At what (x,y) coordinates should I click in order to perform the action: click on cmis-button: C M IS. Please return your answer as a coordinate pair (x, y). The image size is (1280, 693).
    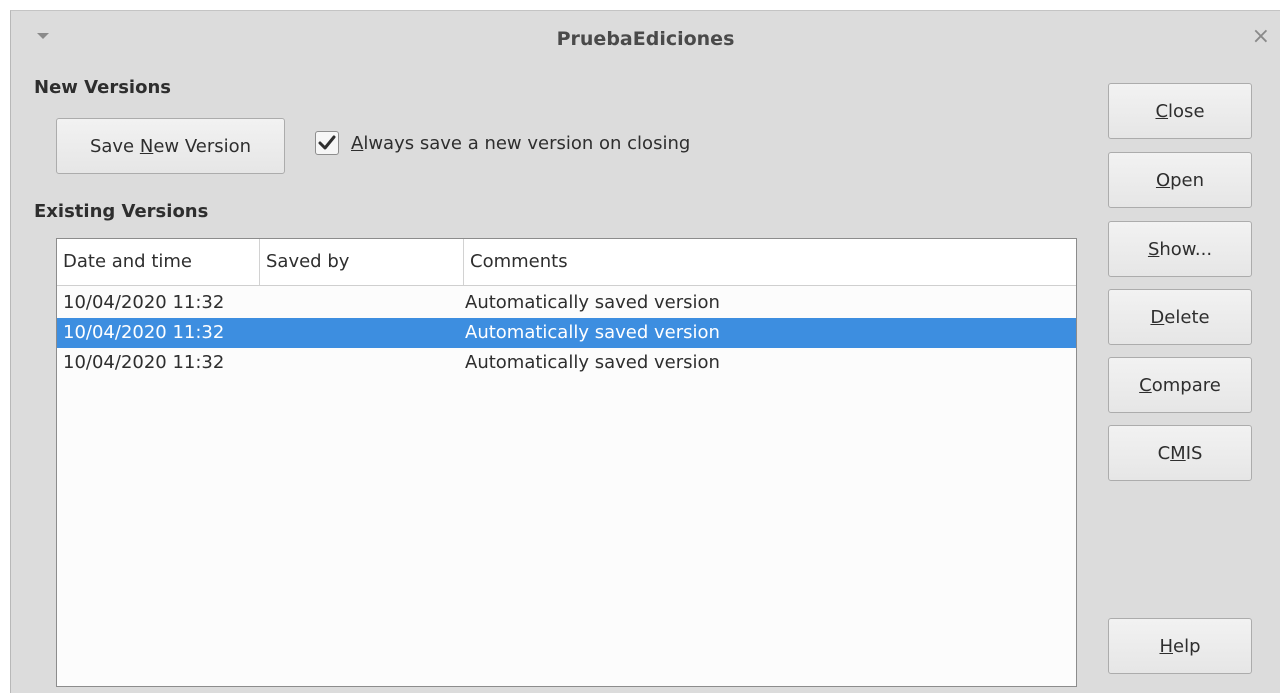
    Looking at the image, I should click on (1180, 453).